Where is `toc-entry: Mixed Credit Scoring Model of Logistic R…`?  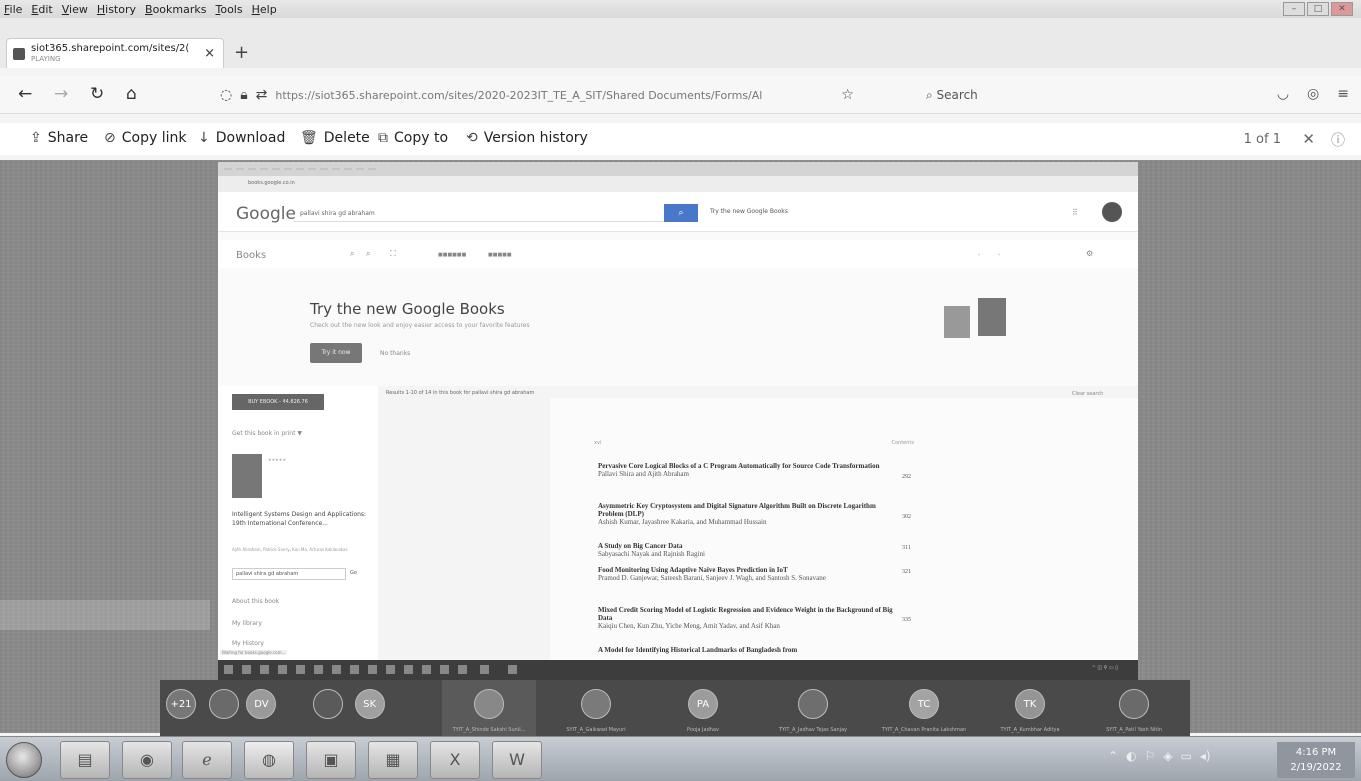 toc-entry: Mixed Credit Scoring Model of Logistic R… is located at coordinates (748, 618).